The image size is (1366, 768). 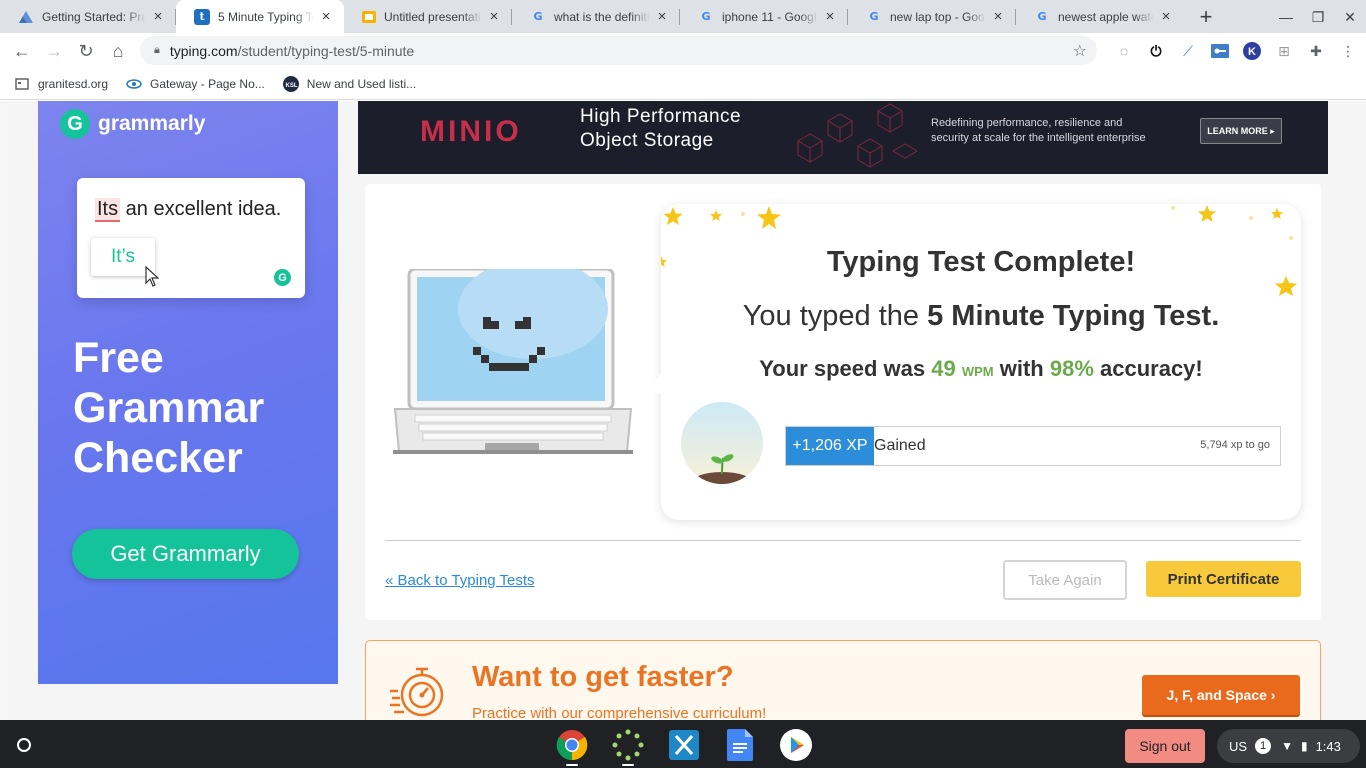 I want to click on test-name: 5 Minute Typing Test., so click(x=1073, y=316).